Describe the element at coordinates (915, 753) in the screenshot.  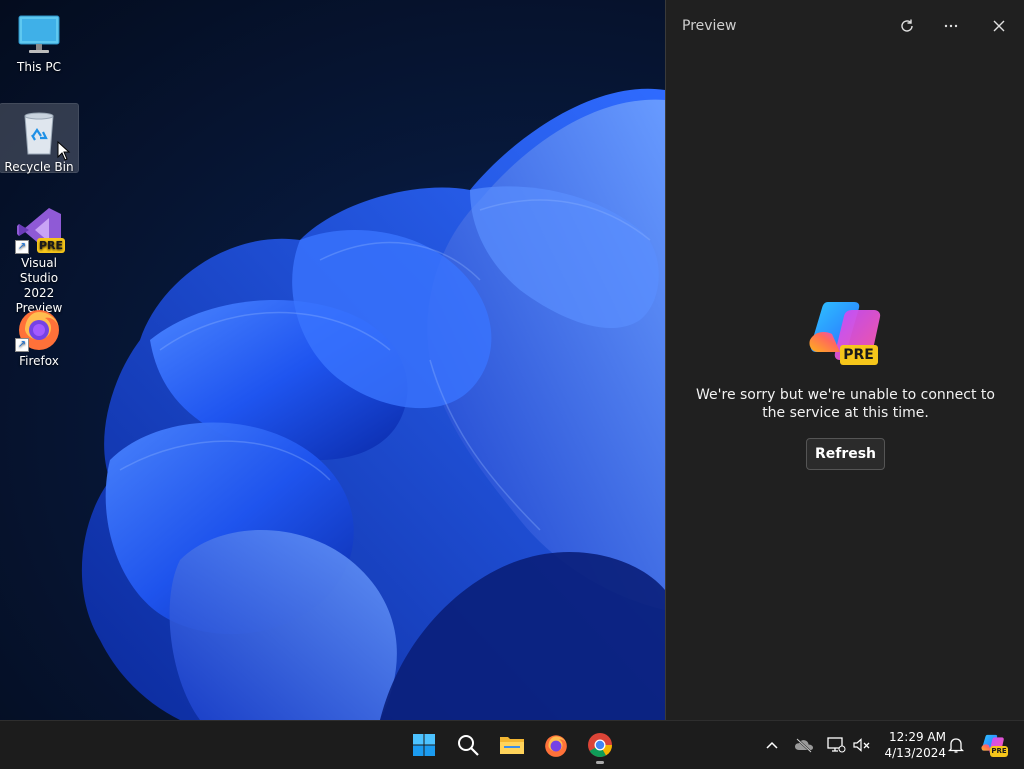
I see `clock-date: 4/13/2024` at that location.